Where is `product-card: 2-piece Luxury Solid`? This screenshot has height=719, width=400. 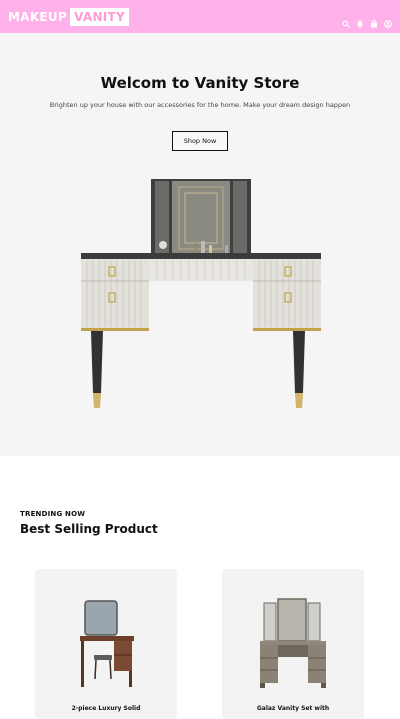
product-card: 2-piece Luxury Solid is located at coordinates (106, 644).